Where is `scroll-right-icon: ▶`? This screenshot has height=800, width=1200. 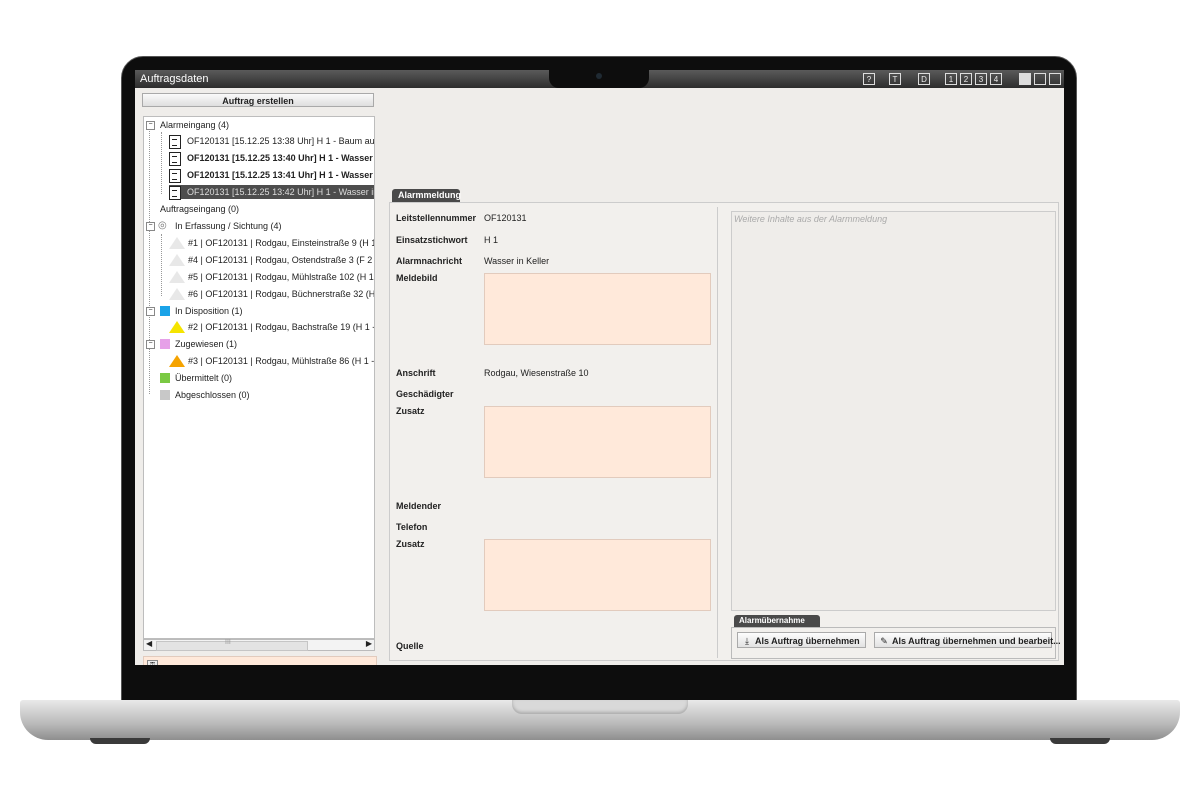 scroll-right-icon: ▶ is located at coordinates (369, 643).